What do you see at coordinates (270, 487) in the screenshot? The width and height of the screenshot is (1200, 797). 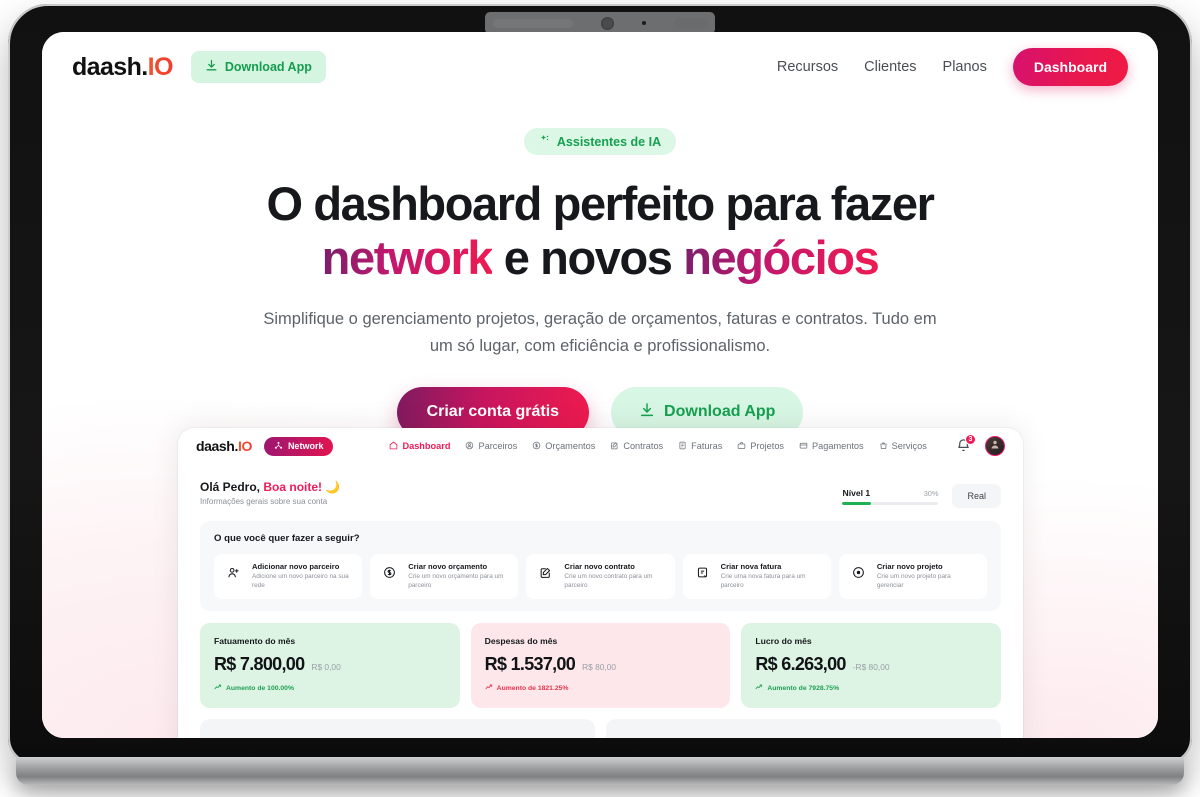 I see `greeting-title: Olá Pedro, Boa noite! 🌙` at bounding box center [270, 487].